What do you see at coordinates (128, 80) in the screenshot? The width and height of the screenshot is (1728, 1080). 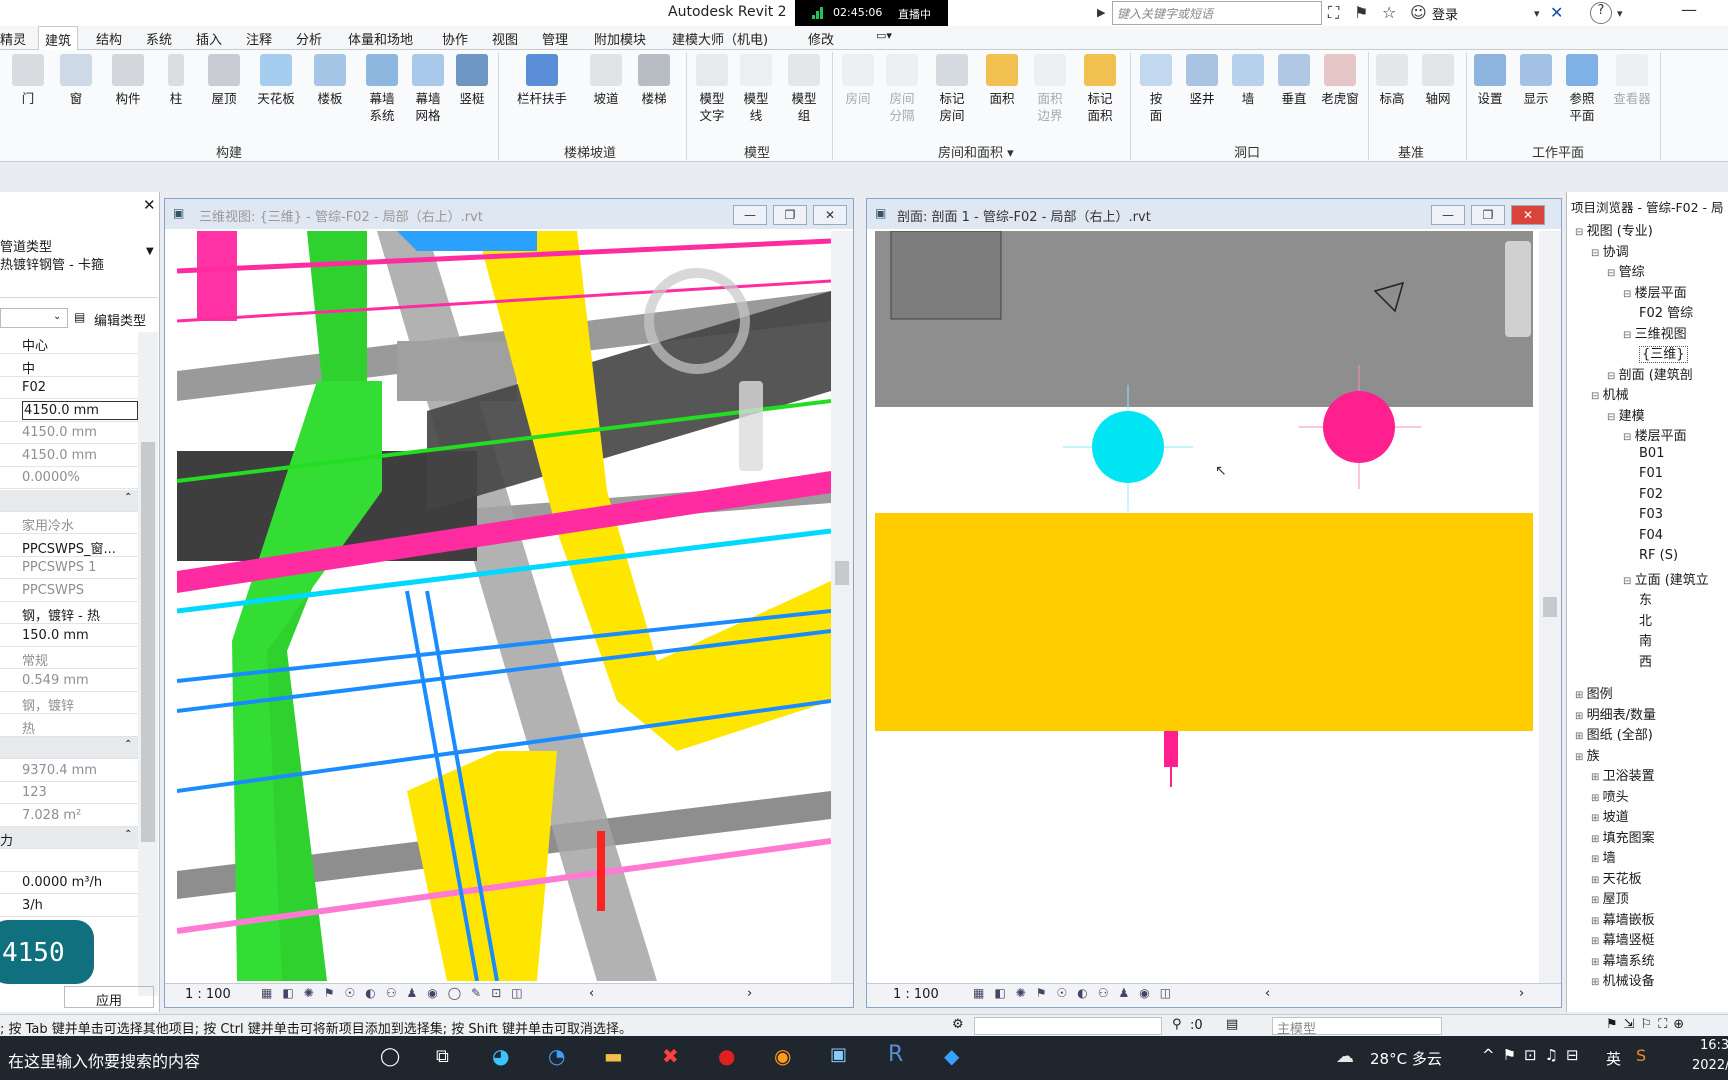 I see `component-button: 构件` at bounding box center [128, 80].